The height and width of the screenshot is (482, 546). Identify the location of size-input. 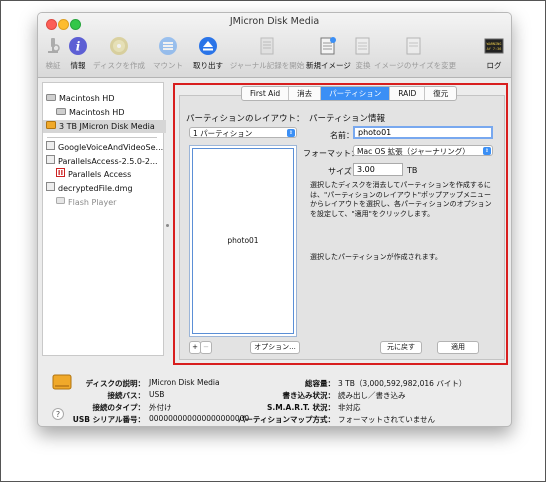
(378, 169).